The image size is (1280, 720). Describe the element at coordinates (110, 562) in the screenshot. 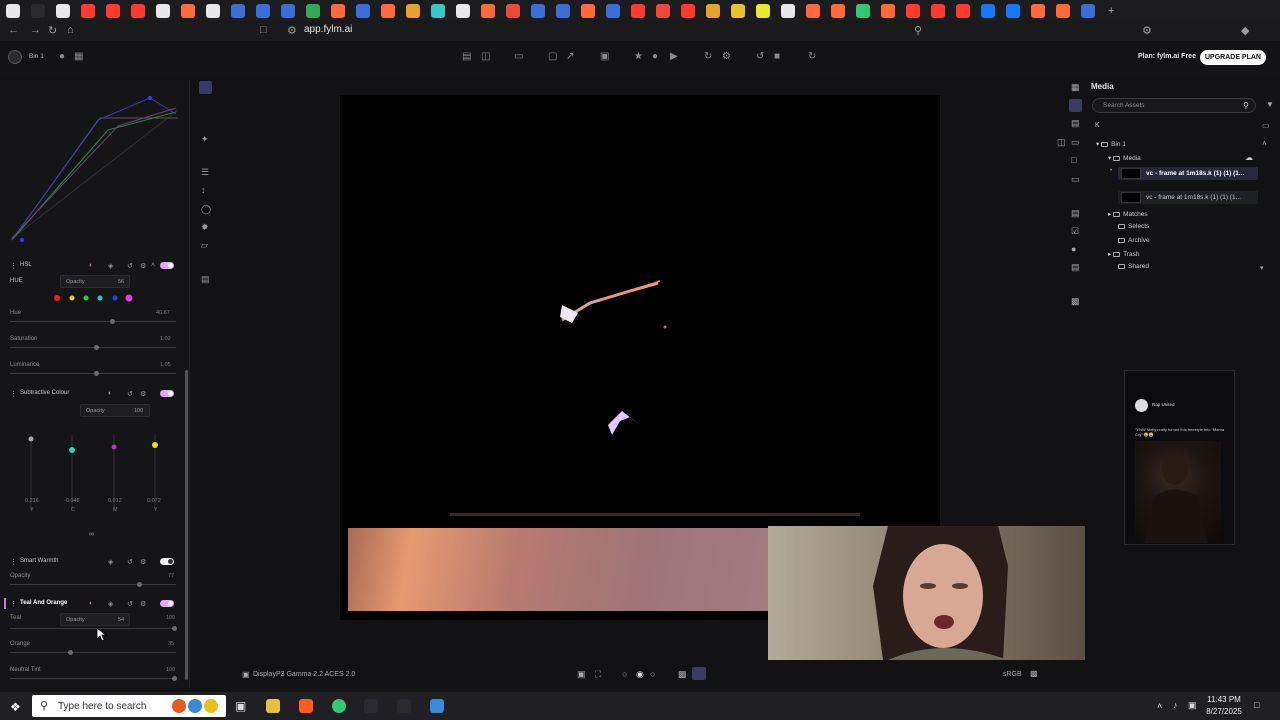

I see `layers-icon: ◈` at that location.